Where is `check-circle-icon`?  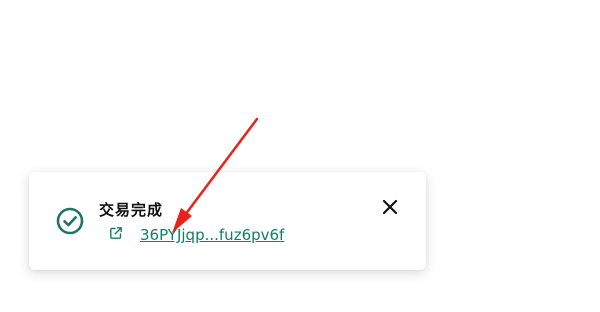 check-circle-icon is located at coordinates (70, 221).